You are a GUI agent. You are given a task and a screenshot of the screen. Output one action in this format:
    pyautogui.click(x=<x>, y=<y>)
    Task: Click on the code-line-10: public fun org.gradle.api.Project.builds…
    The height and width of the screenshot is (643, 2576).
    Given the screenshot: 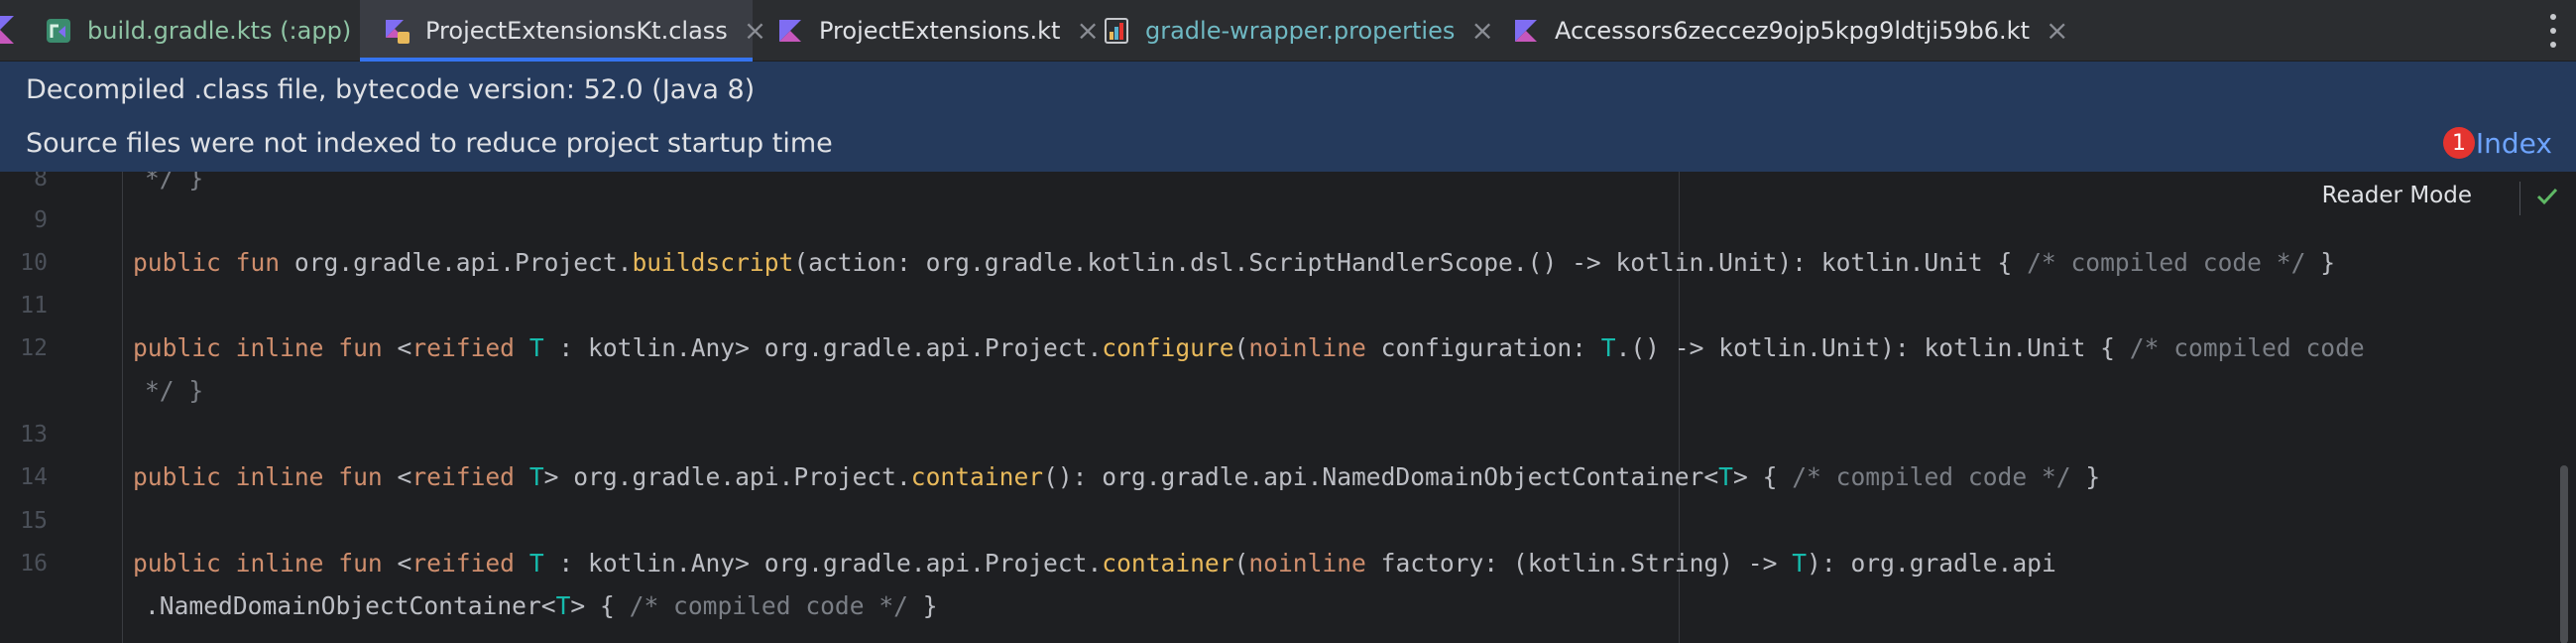 What is the action you would take?
    pyautogui.click(x=1234, y=262)
    